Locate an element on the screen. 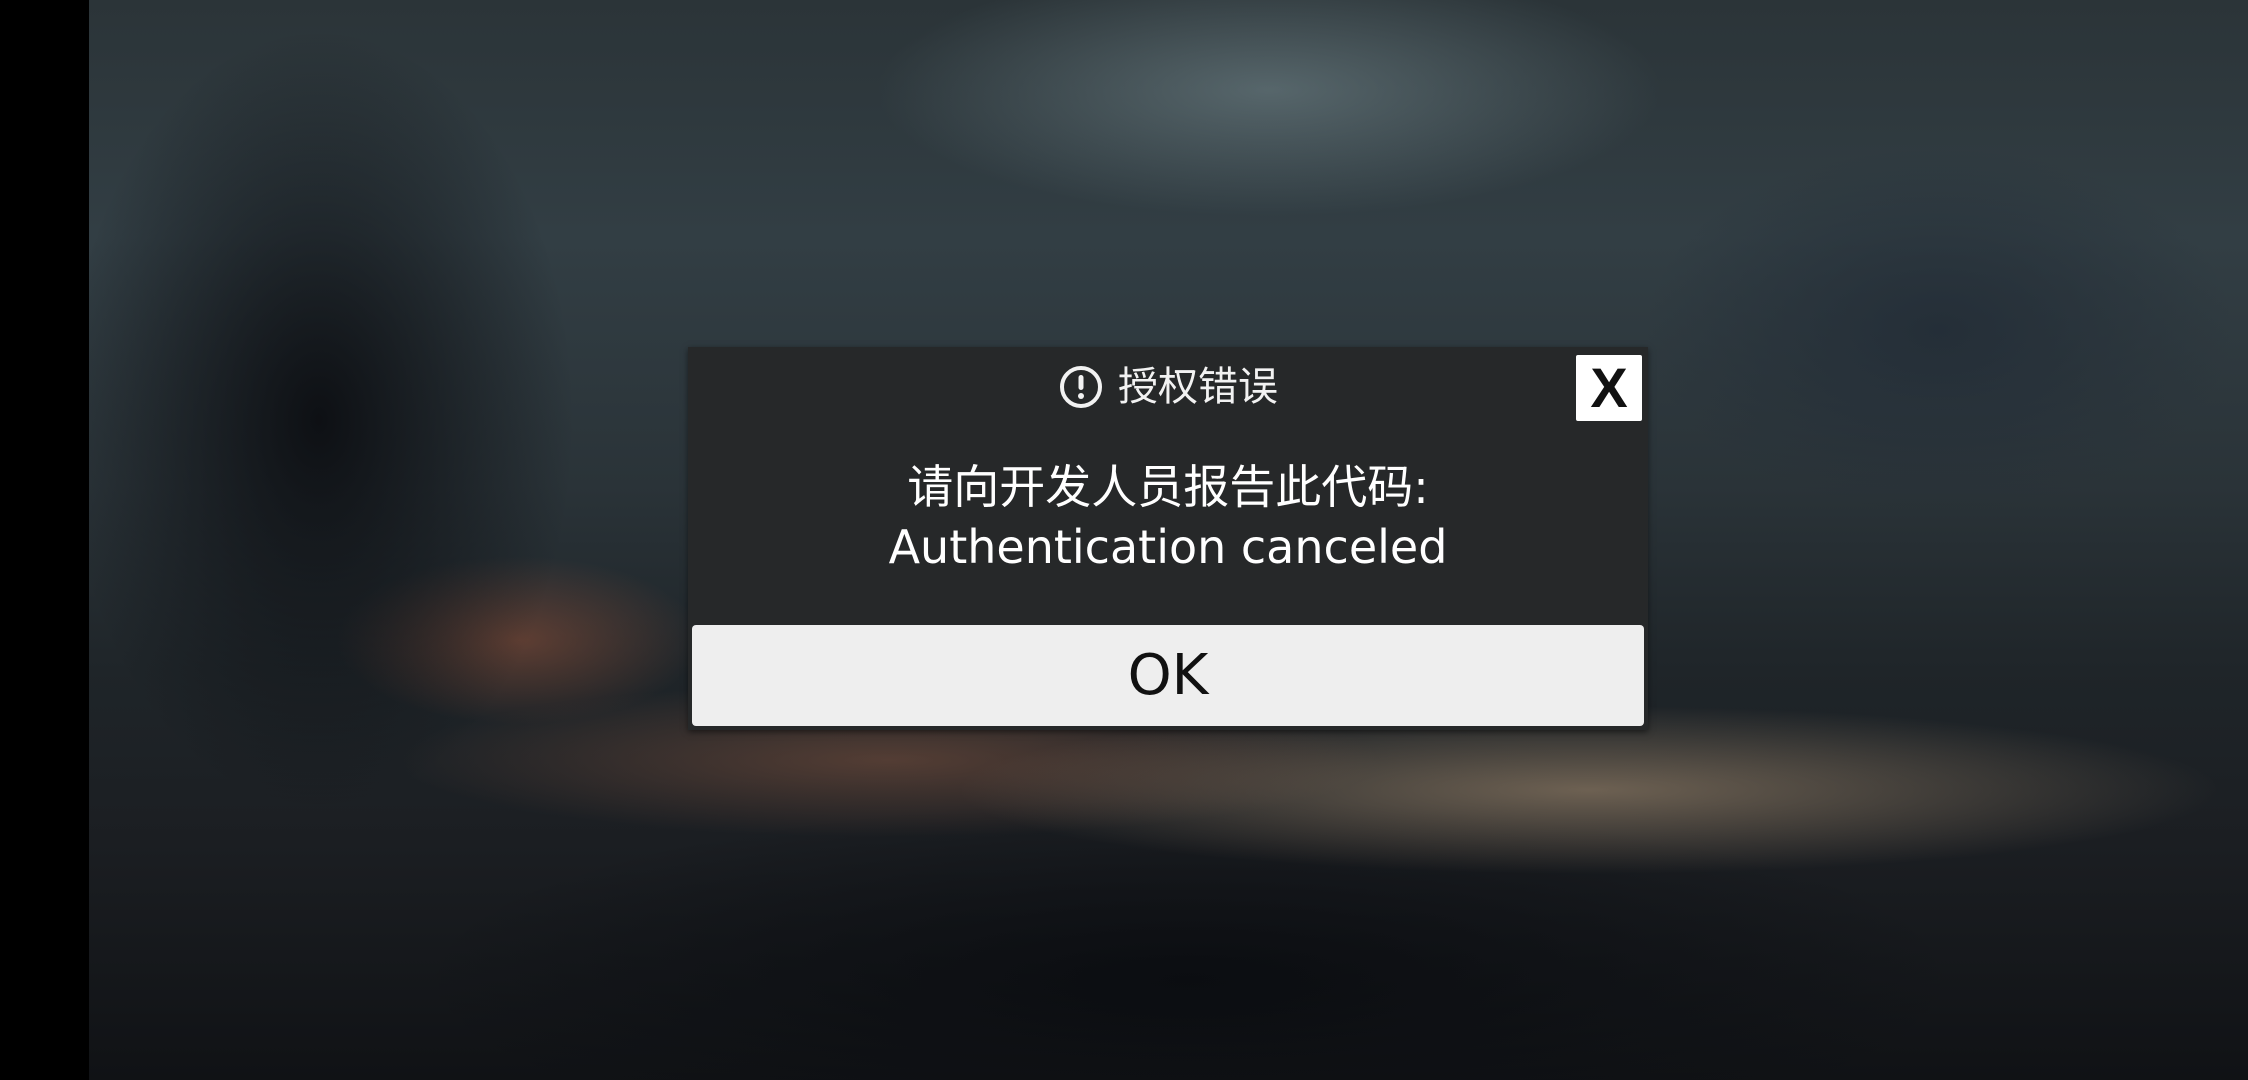  dialog-message: 请向开发人员报告此代码: Authentication canceled is located at coordinates (1168, 517).